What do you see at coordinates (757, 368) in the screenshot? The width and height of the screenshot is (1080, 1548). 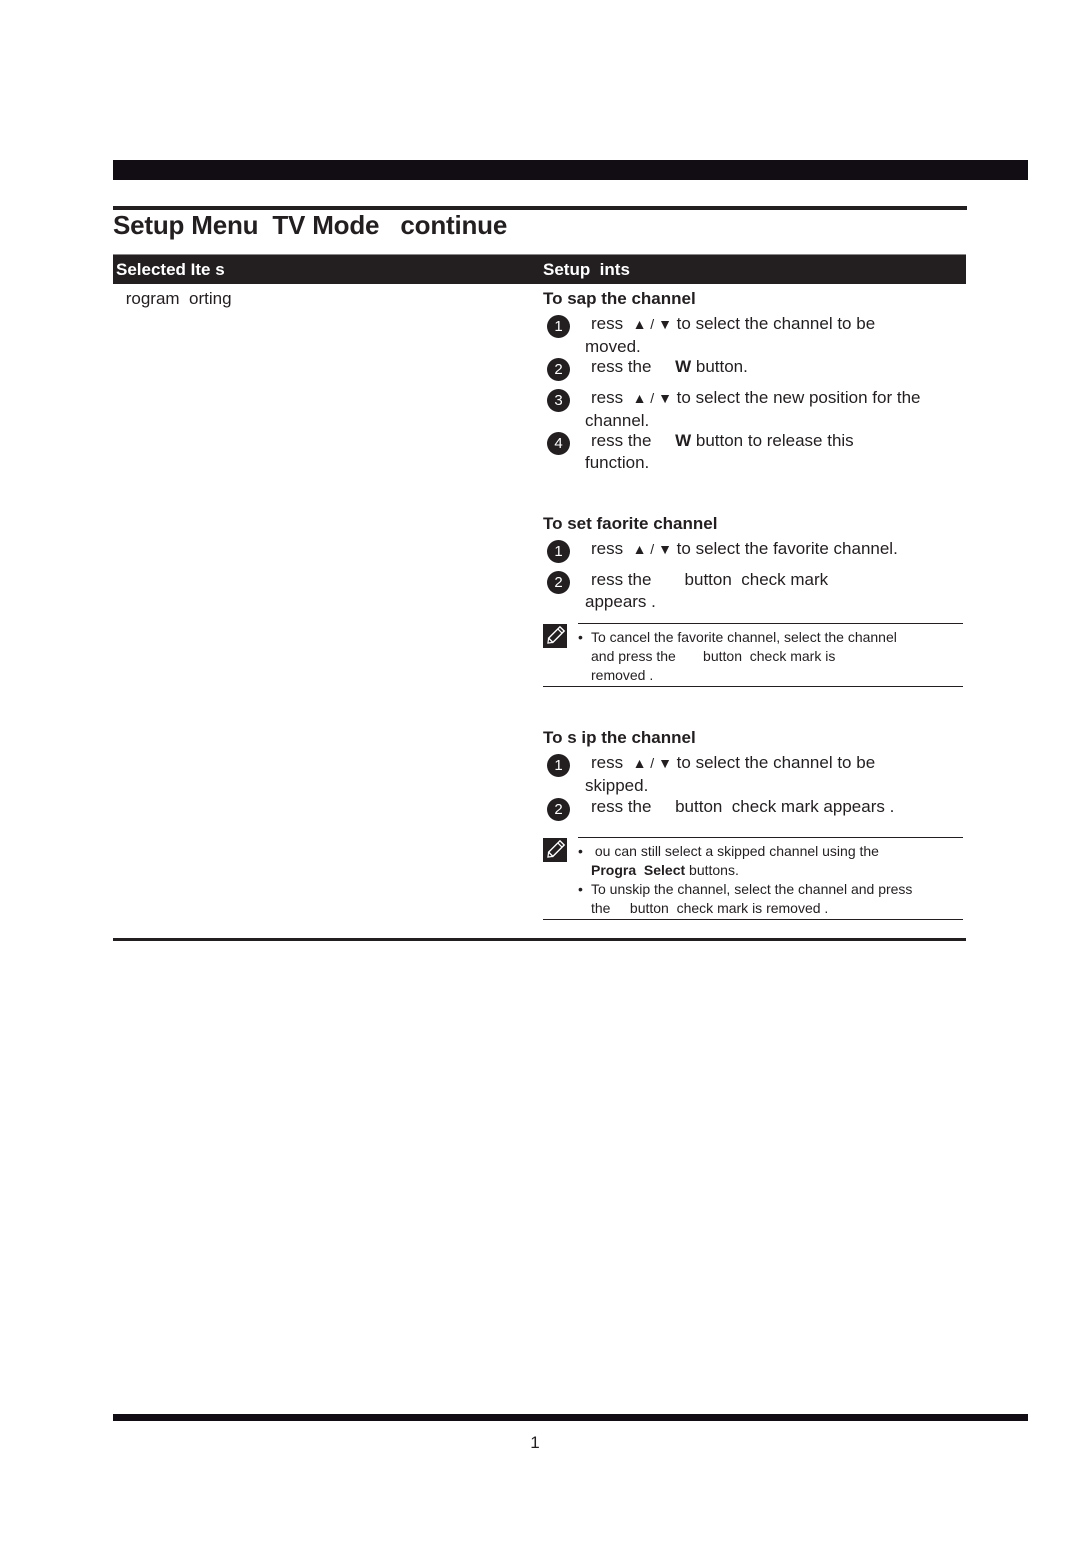 I see `swap-step-2: 2 ress the W button.` at bounding box center [757, 368].